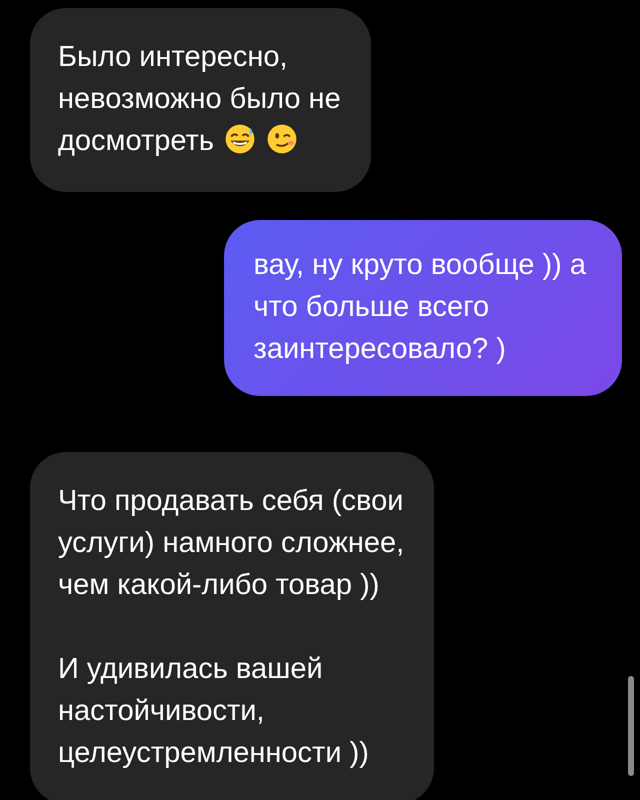 This screenshot has width=640, height=800. What do you see at coordinates (282, 139) in the screenshot?
I see `wink-emoji-icon` at bounding box center [282, 139].